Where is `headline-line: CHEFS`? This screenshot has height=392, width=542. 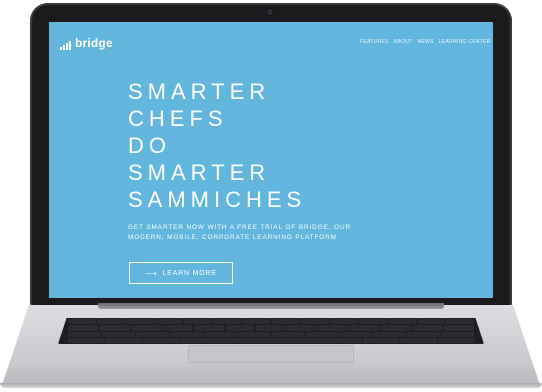 headline-line: CHEFS is located at coordinates (178, 118).